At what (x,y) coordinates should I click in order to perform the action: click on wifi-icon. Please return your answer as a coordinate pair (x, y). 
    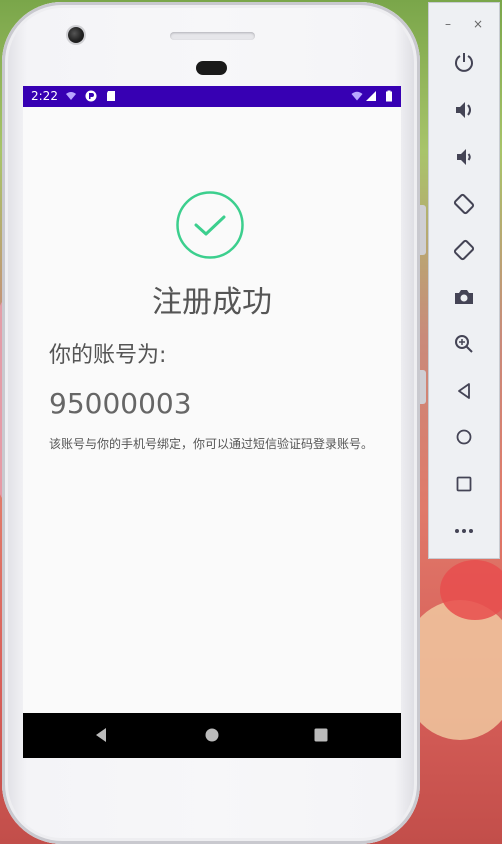
    Looking at the image, I should click on (357, 96).